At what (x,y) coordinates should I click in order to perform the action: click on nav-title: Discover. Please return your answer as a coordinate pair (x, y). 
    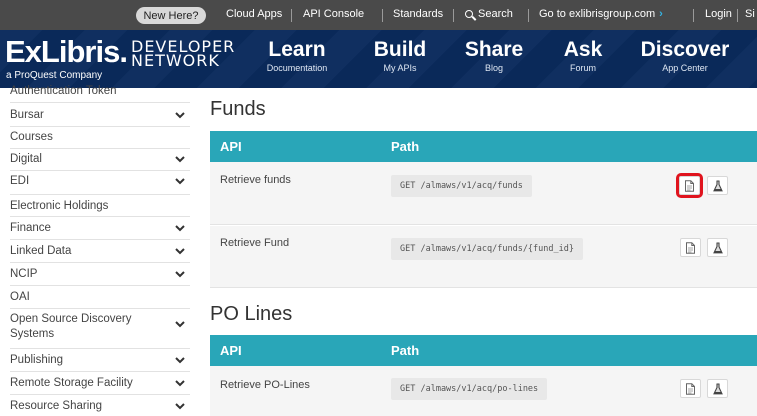
    Looking at the image, I should click on (685, 49).